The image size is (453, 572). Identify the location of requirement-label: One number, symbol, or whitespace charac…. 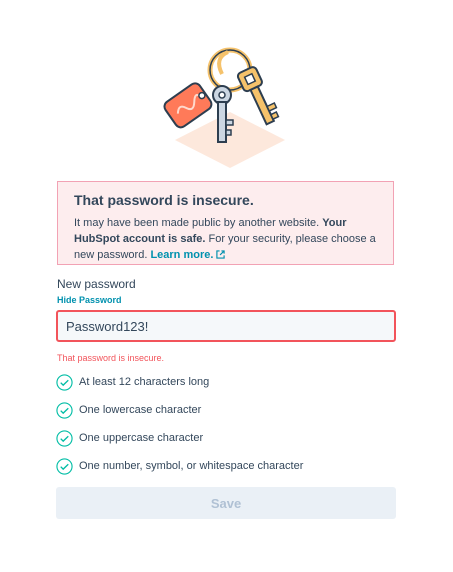
(191, 466).